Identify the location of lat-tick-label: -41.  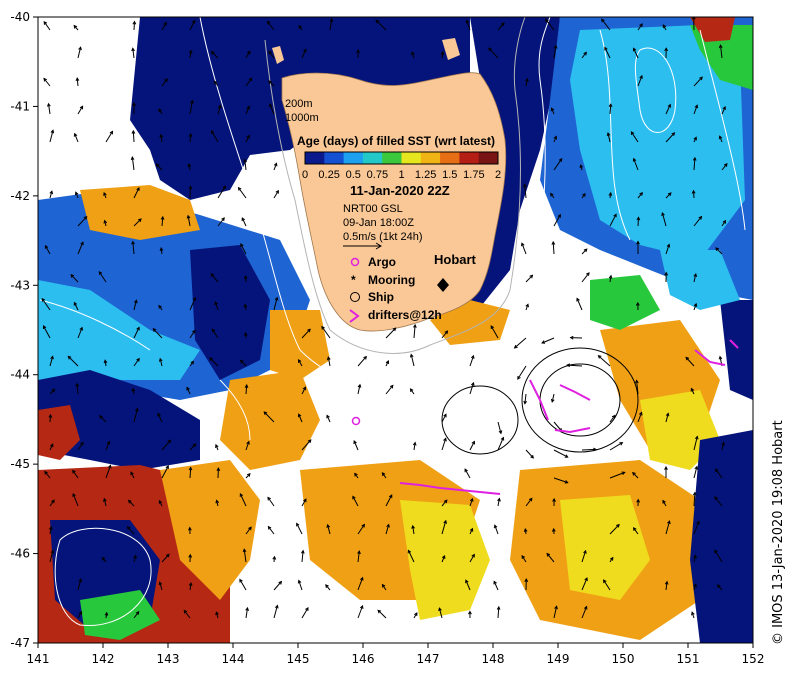
(20, 106).